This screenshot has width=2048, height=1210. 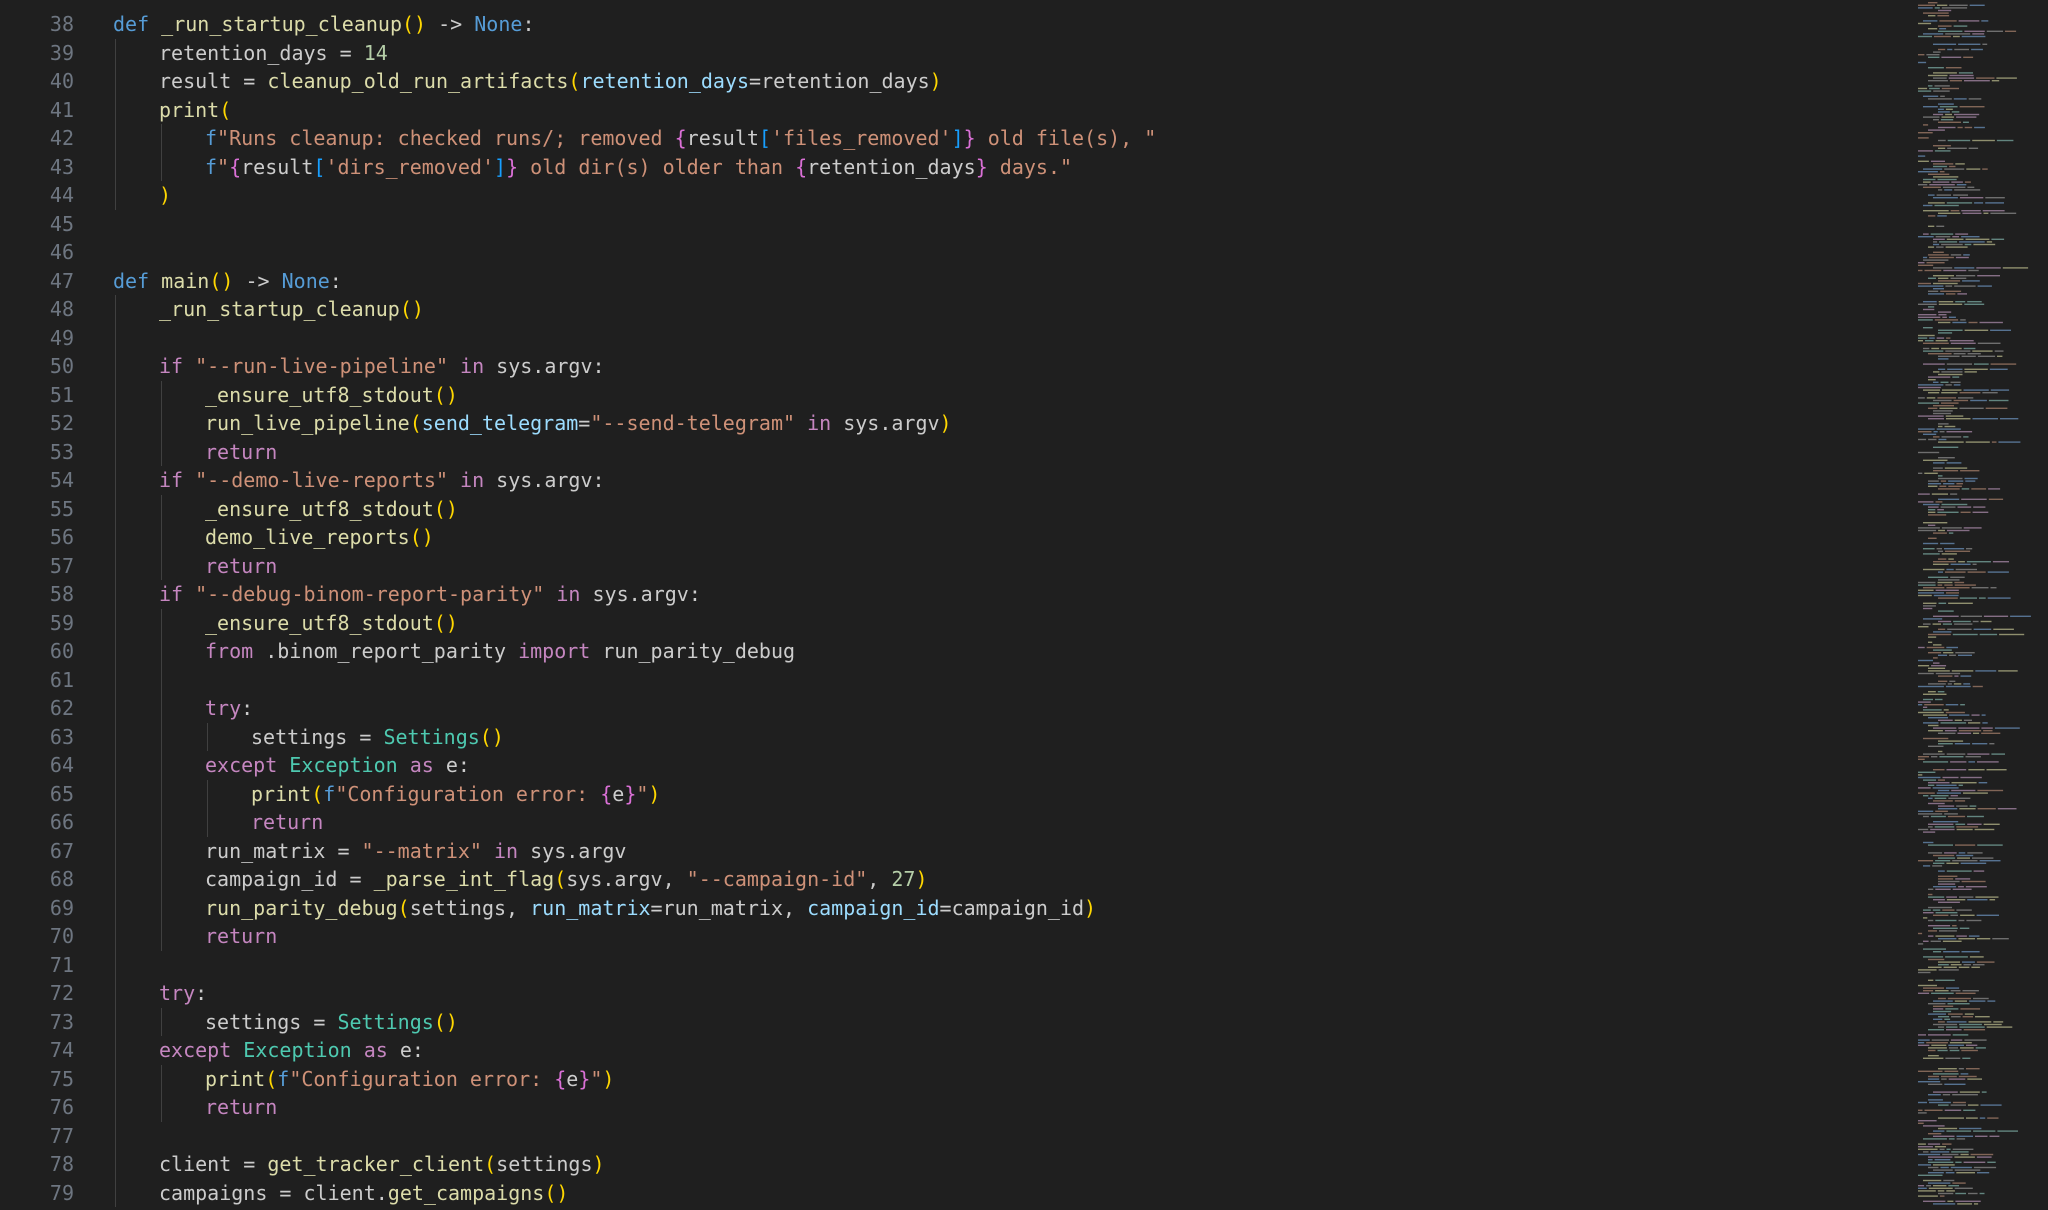 What do you see at coordinates (693, 651) in the screenshot?
I see `code-token: run_parity_debug` at bounding box center [693, 651].